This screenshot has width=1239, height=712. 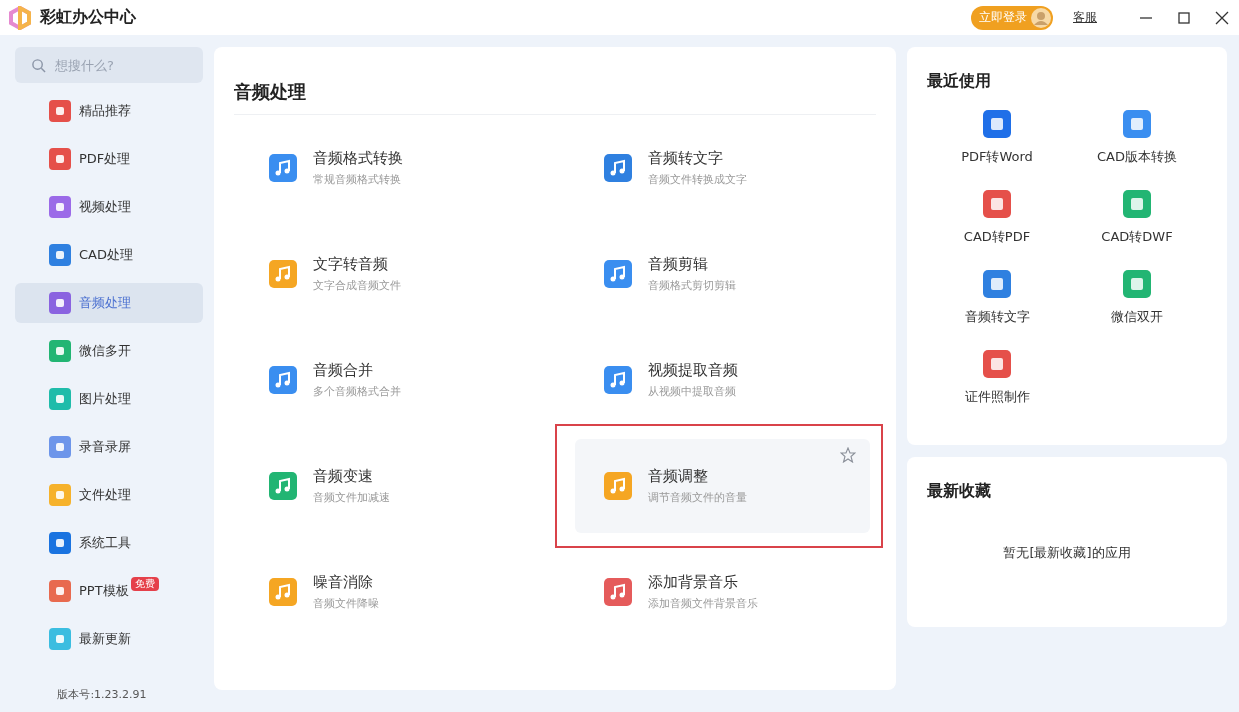 What do you see at coordinates (109, 65) in the screenshot?
I see `search-field: 想搜什么?` at bounding box center [109, 65].